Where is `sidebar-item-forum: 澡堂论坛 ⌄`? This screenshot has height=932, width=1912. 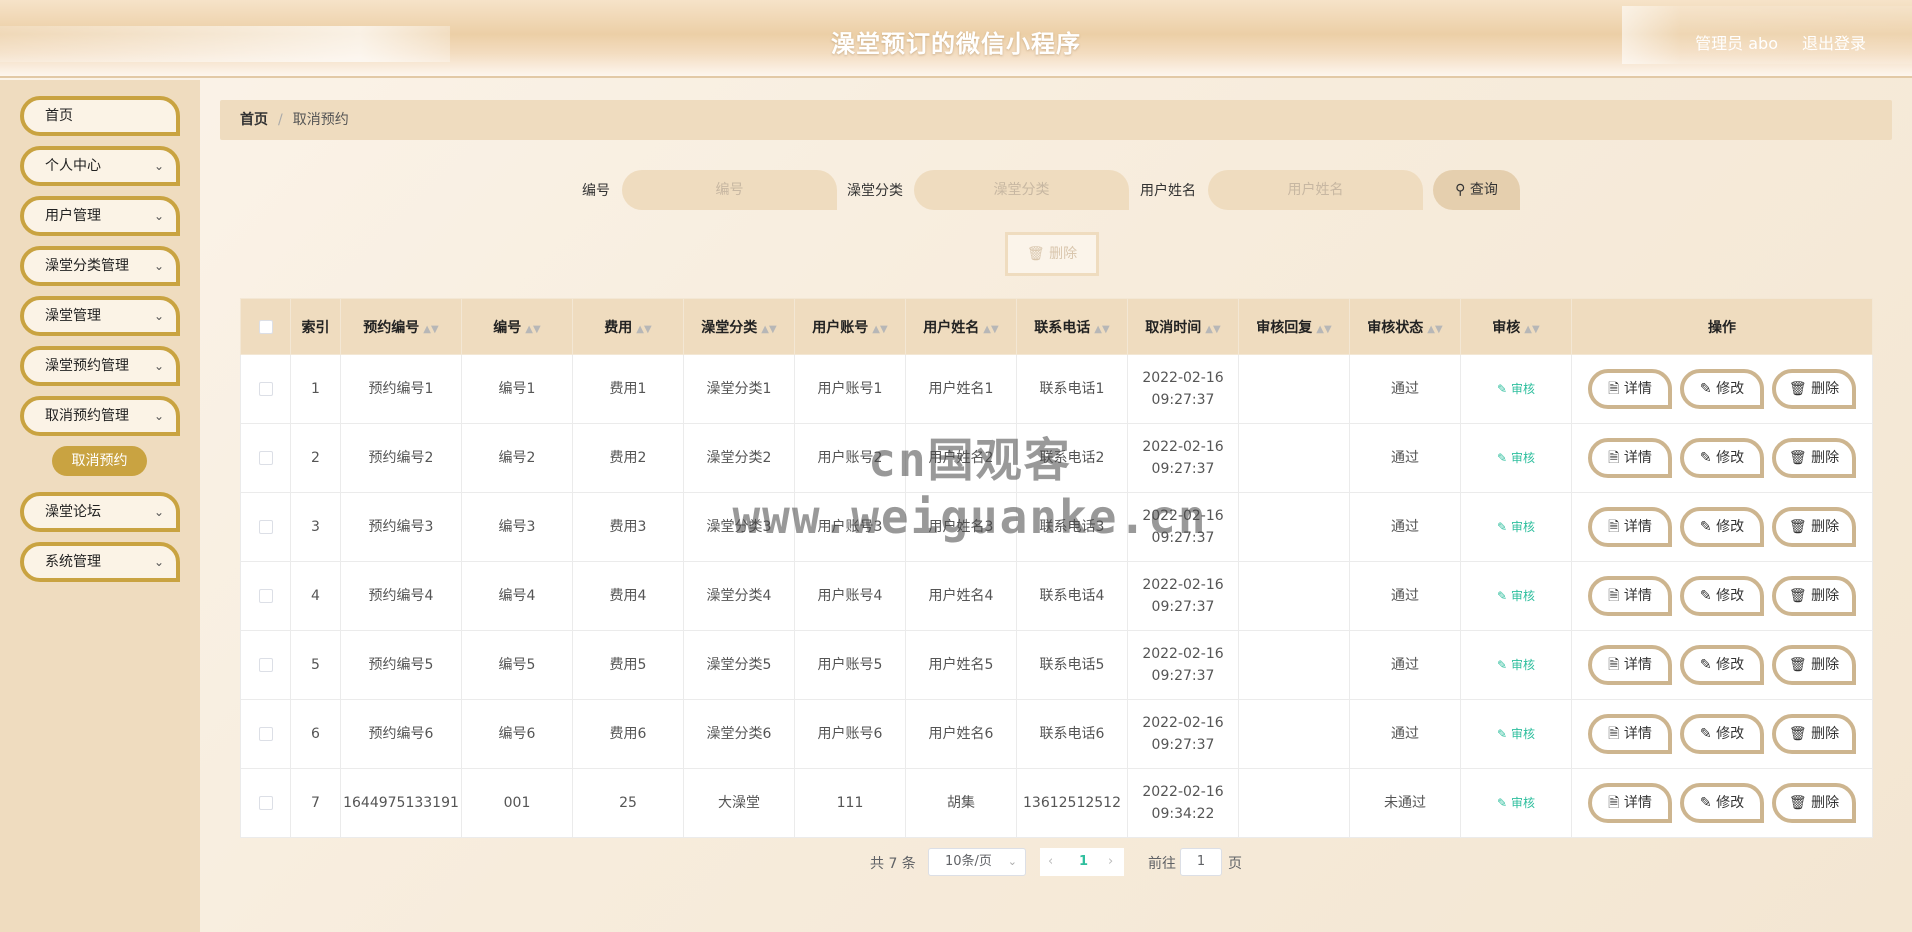
sidebar-item-forum: 澡堂论坛 ⌄ is located at coordinates (100, 512).